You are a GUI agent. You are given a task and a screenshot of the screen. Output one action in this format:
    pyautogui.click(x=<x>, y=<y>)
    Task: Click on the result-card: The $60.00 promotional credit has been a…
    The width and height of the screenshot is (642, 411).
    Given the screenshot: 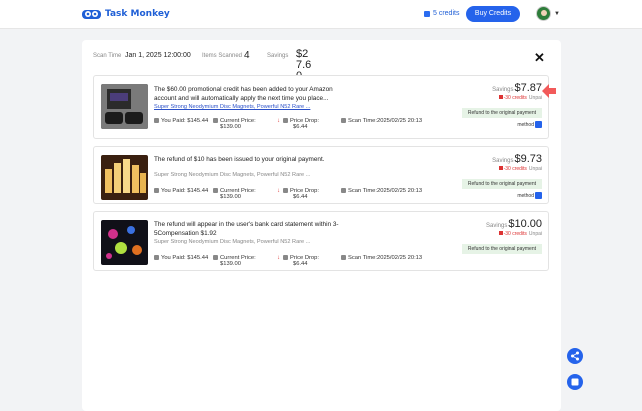 What is the action you would take?
    pyautogui.click(x=321, y=107)
    